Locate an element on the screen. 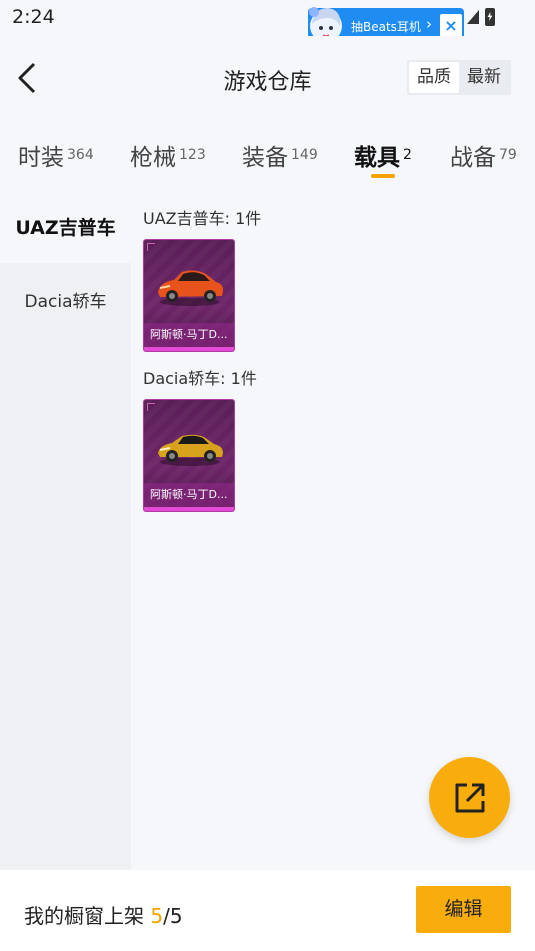 This screenshot has height=951, width=535. tab-equipment: 装备 149 is located at coordinates (280, 155).